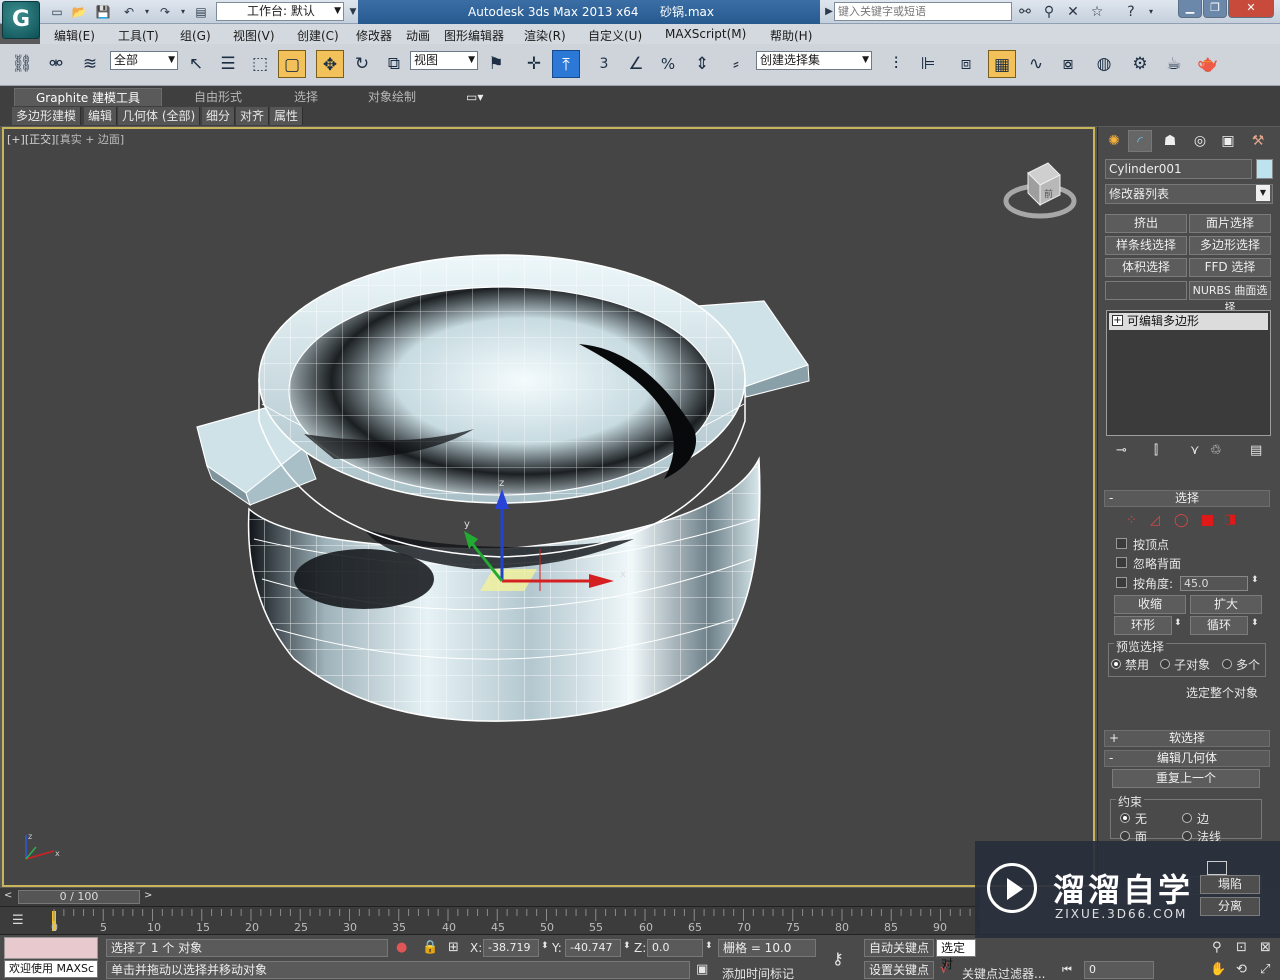 Image resolution: width=1280 pixels, height=980 pixels. What do you see at coordinates (254, 35) in the screenshot?
I see `menu-view: 视图(V)` at bounding box center [254, 35].